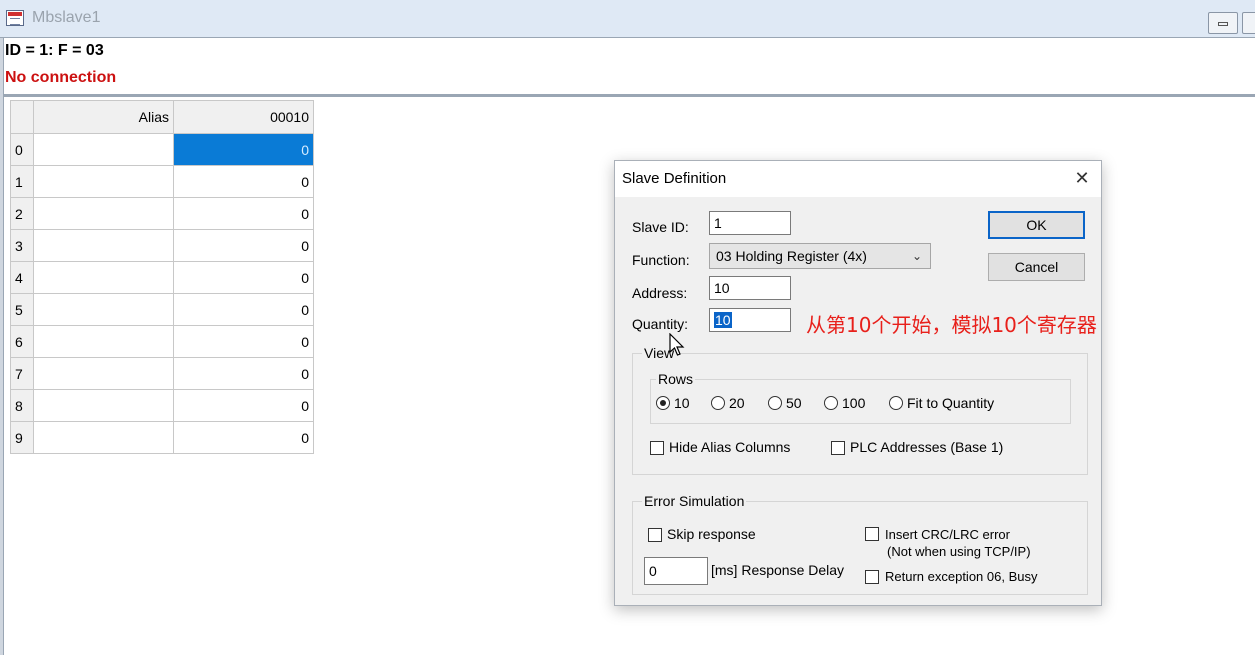 The image size is (1255, 655). What do you see at coordinates (694, 501) in the screenshot?
I see `error-simulation-label: Error Simulation` at bounding box center [694, 501].